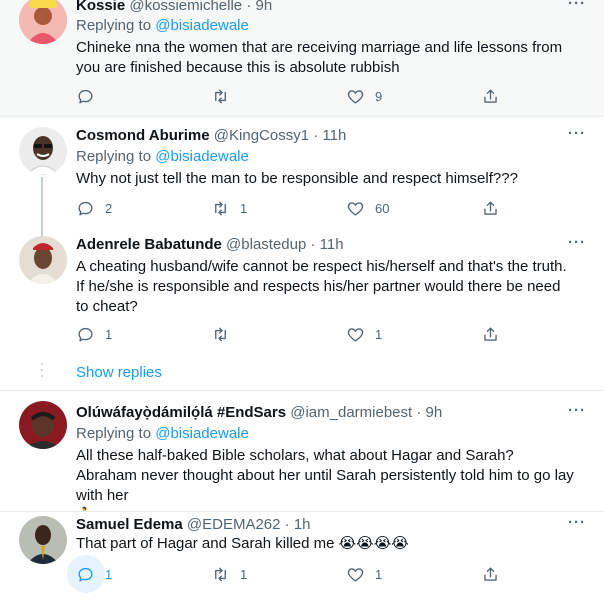 The height and width of the screenshot is (602, 604). Describe the element at coordinates (211, 136) in the screenshot. I see `tweet-header: Cosmond Aburime @KingCossy1 · 11h` at that location.